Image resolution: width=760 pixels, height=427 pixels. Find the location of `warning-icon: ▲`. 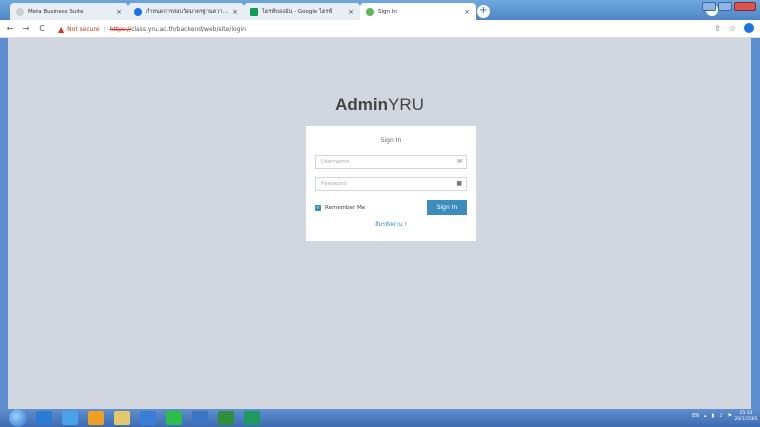

warning-icon: ▲ is located at coordinates (61, 29).